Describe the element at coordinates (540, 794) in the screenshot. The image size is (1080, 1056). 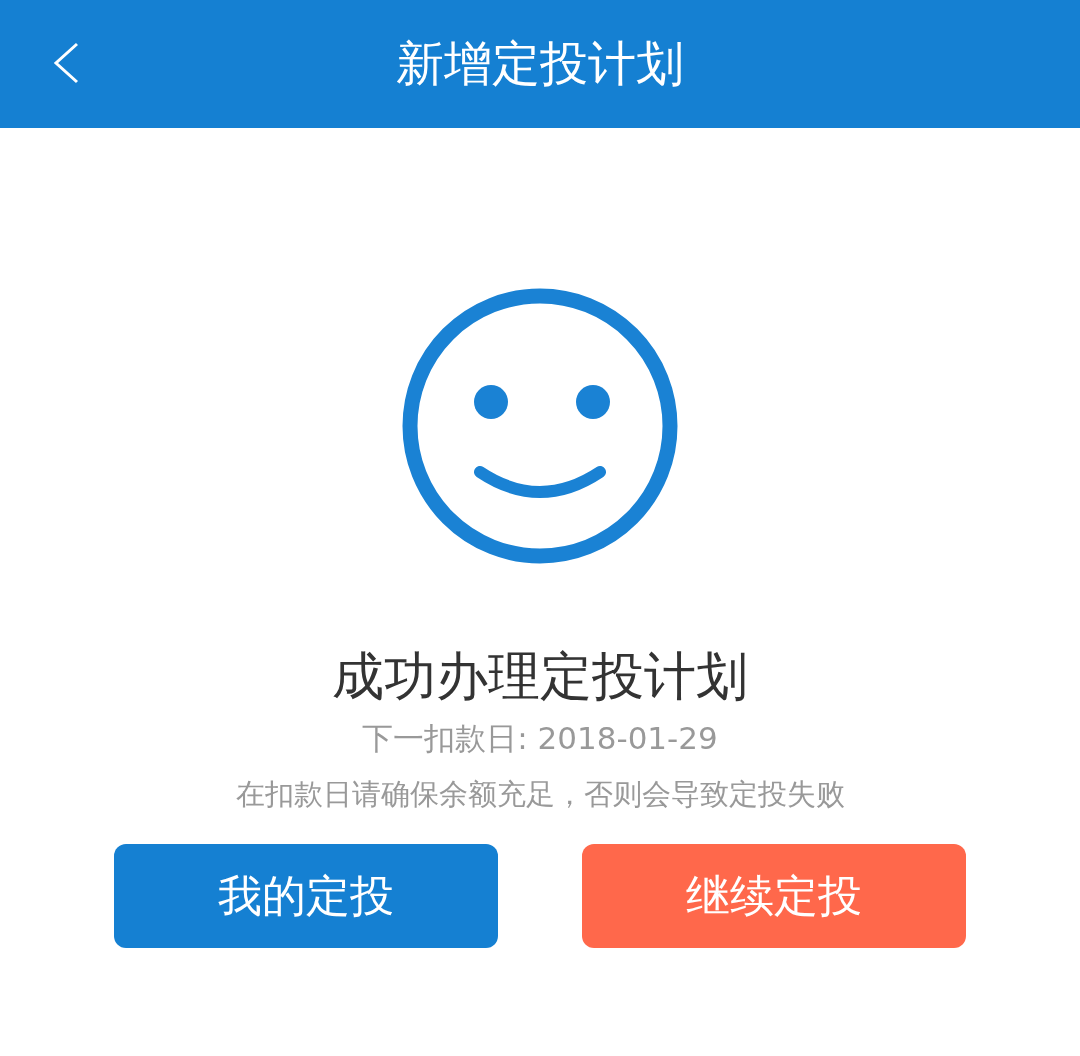
I see `balance-note: 在扣款日请确保余额充足，否则会导致定投失败` at that location.